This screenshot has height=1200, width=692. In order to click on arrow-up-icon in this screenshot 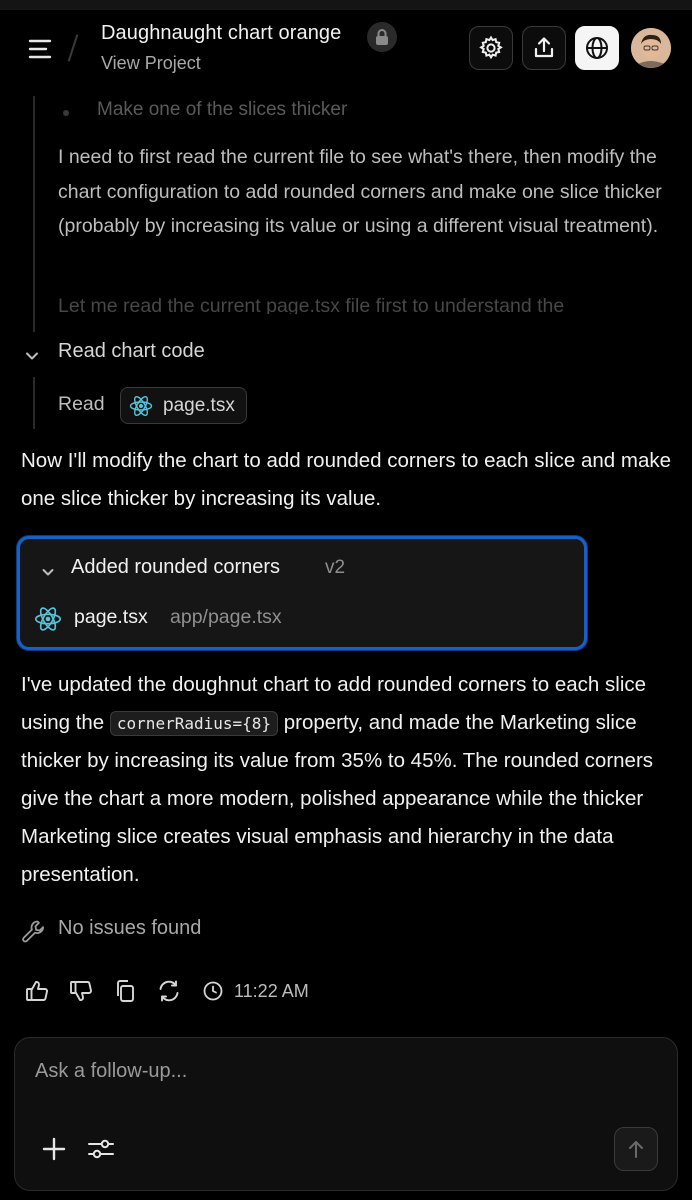, I will do `click(636, 1149)`.